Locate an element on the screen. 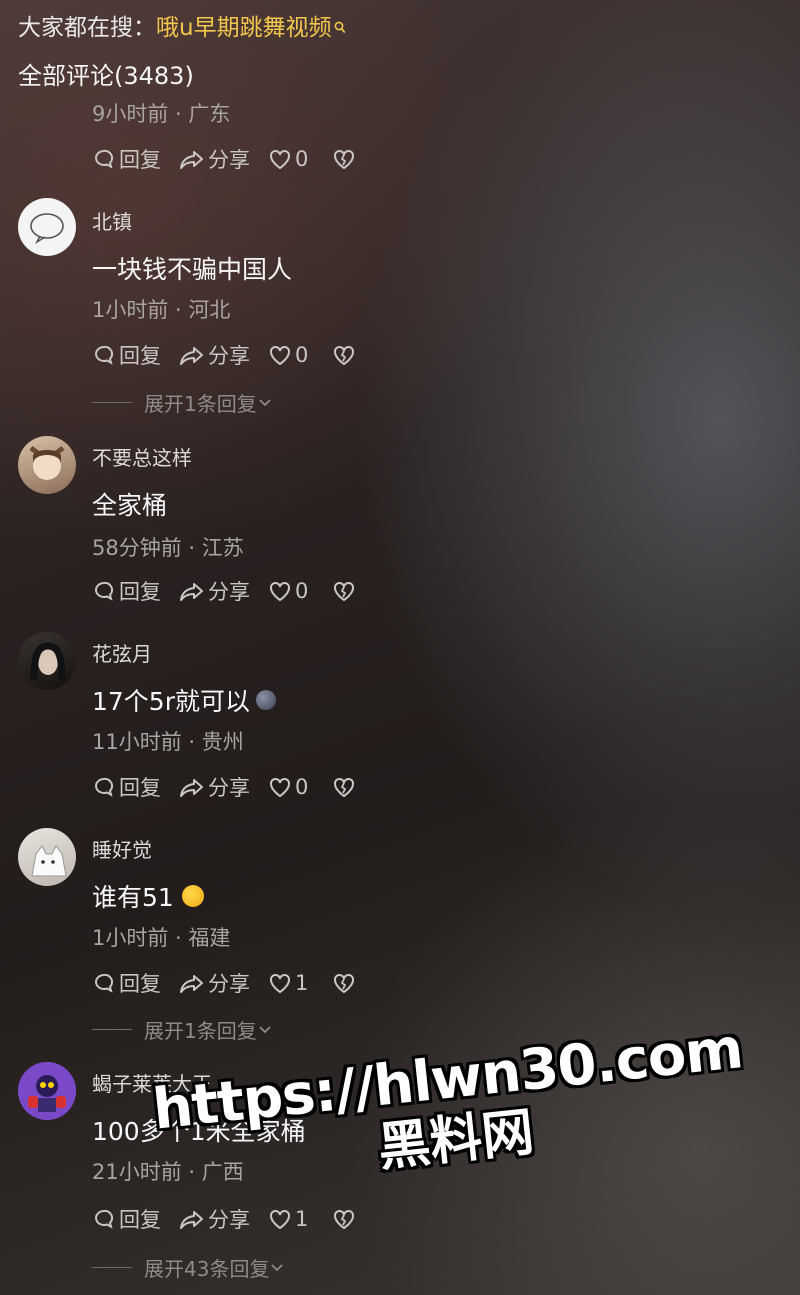  username: 花弦月 is located at coordinates (122, 652).